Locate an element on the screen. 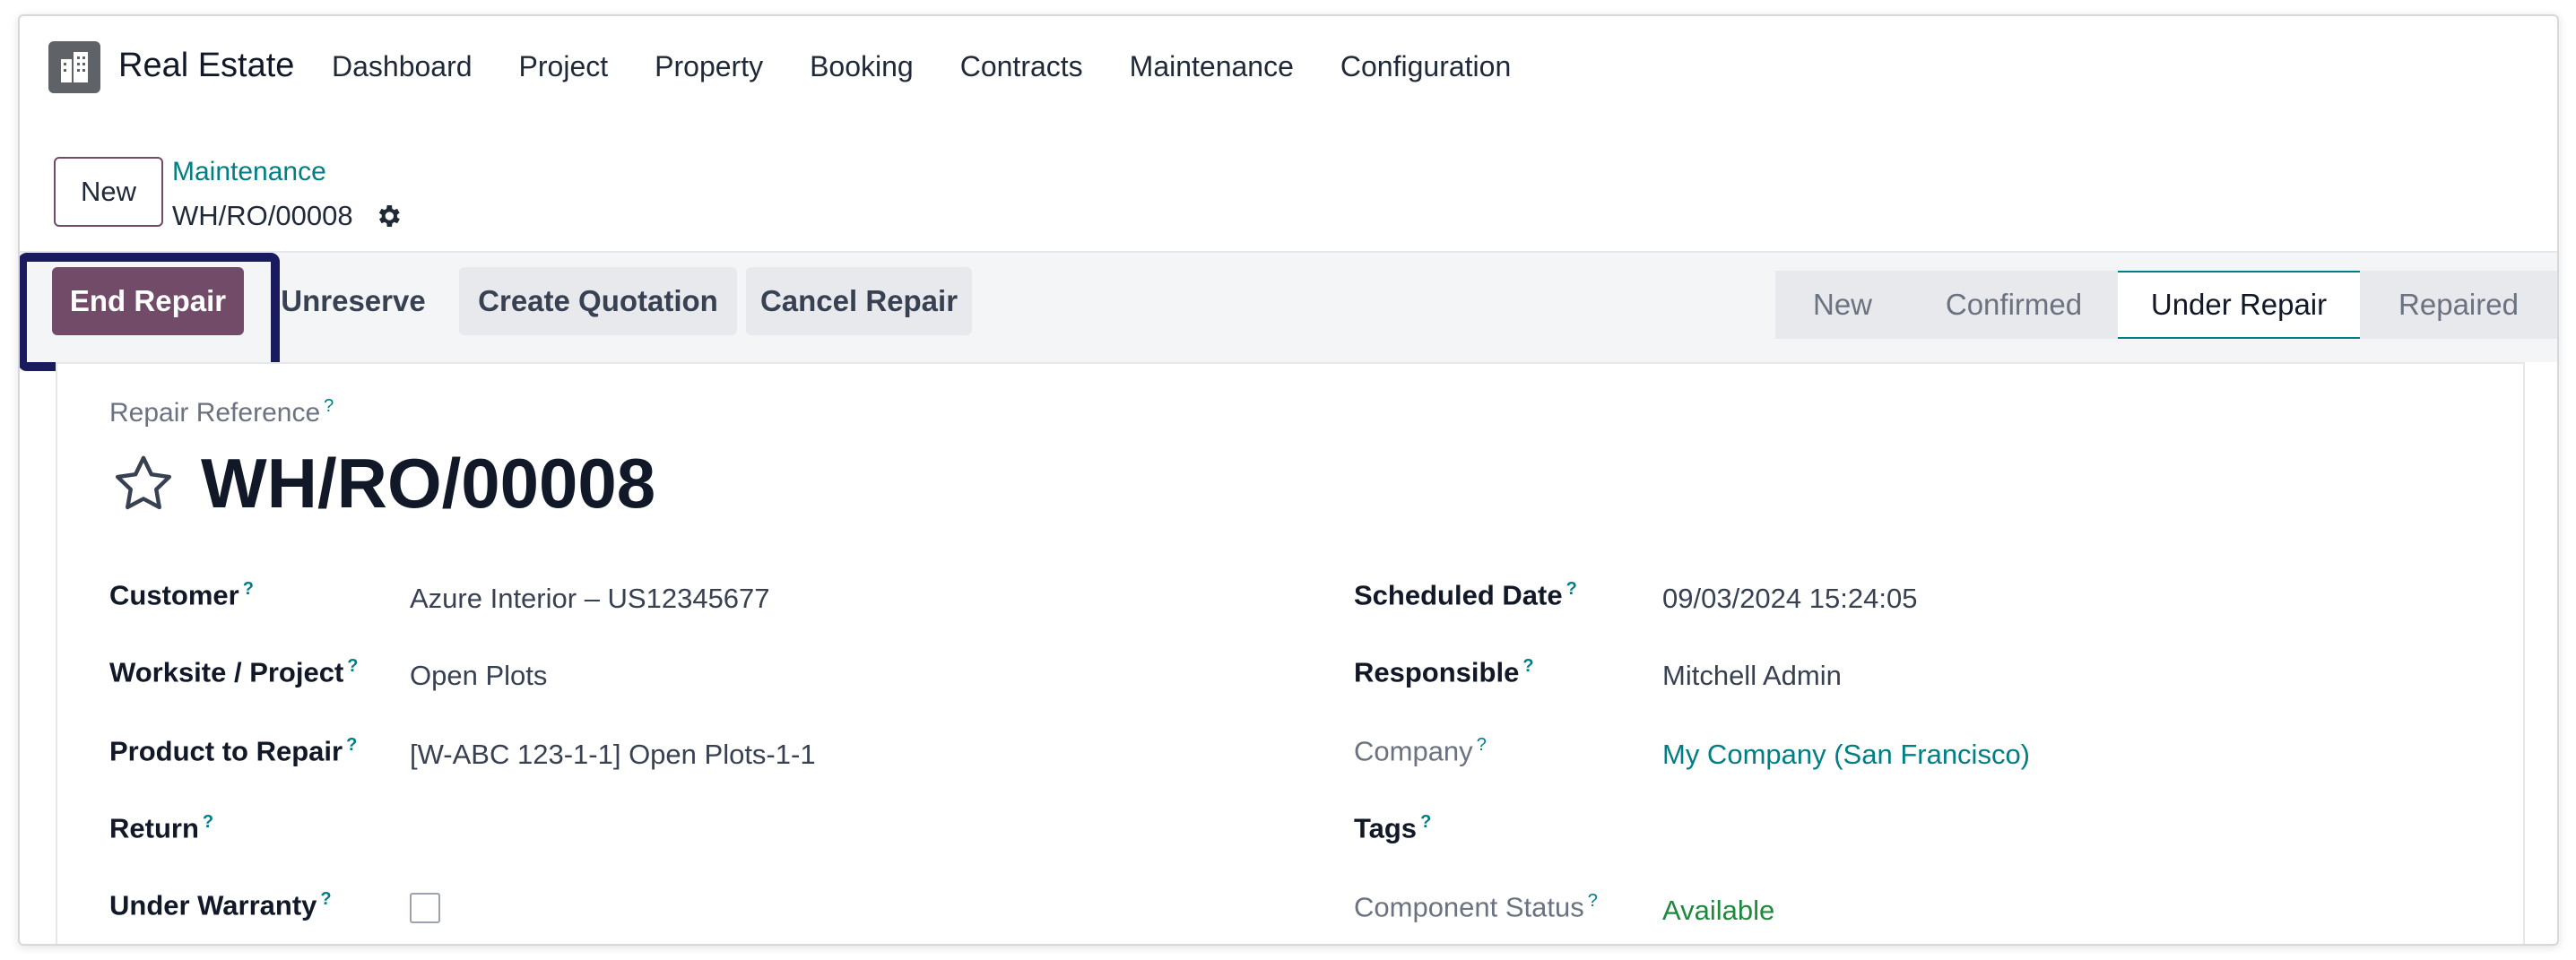 The height and width of the screenshot is (960, 2576). menu-item-booking: Booking is located at coordinates (862, 67).